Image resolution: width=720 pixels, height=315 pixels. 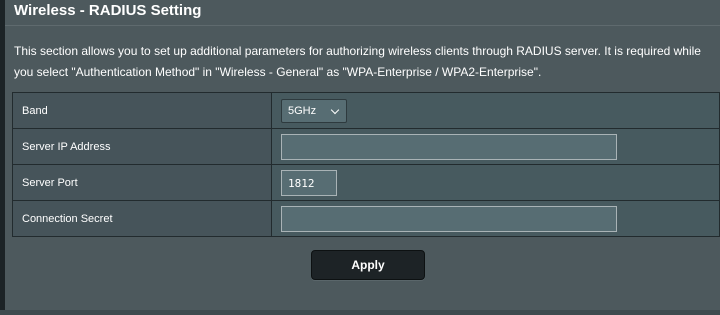 I want to click on band-select: 5GHz, so click(x=314, y=111).